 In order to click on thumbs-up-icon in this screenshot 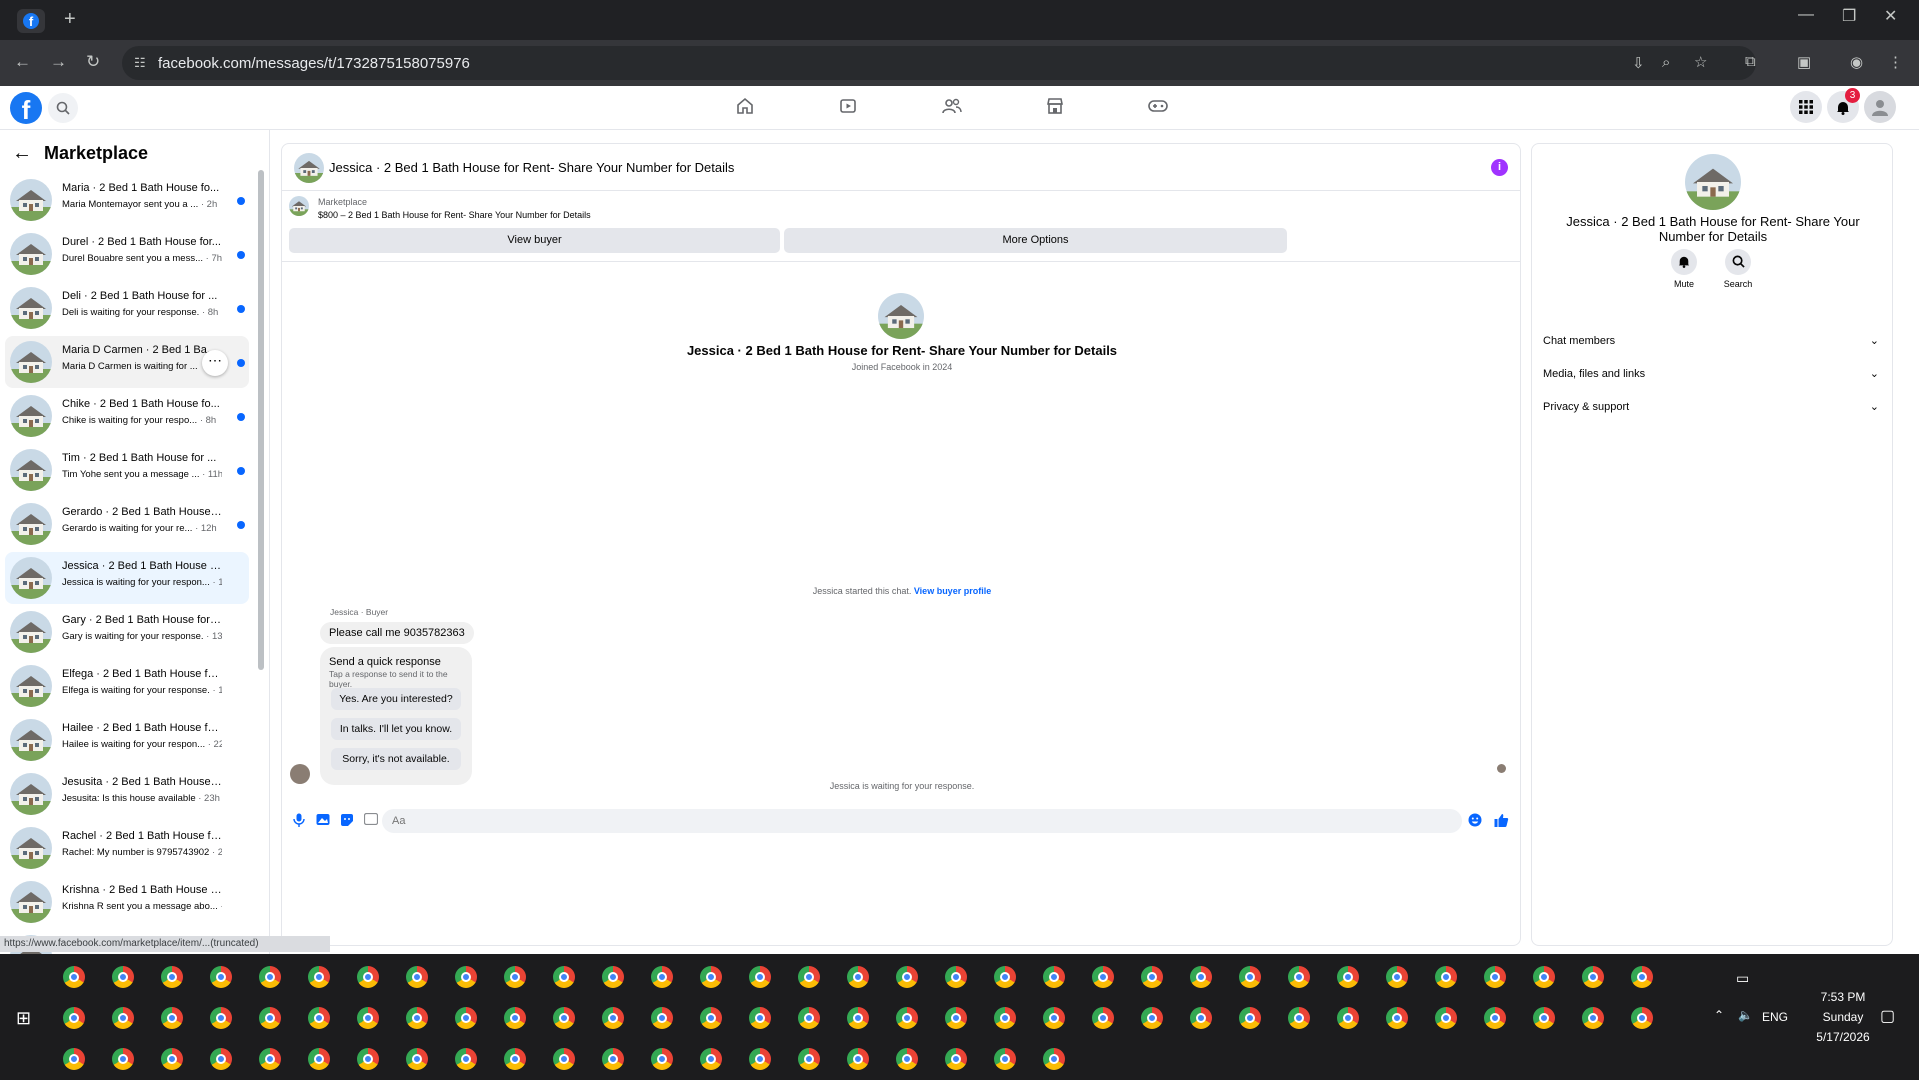, I will do `click(1501, 820)`.